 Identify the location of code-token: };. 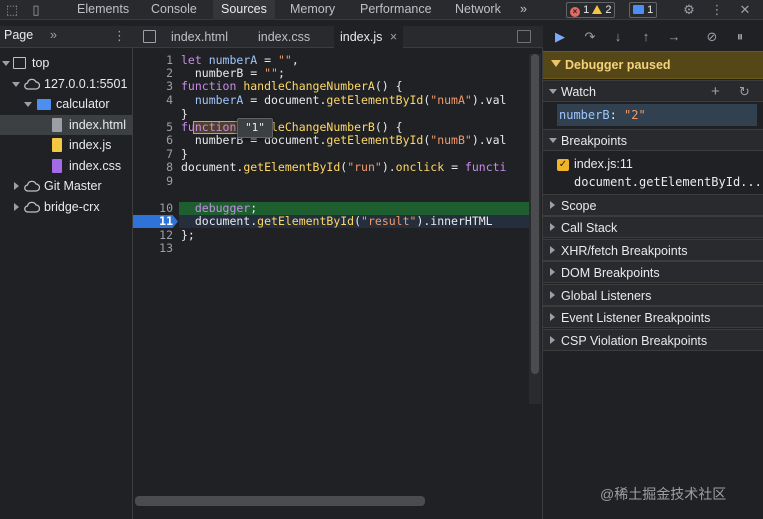
(188, 235).